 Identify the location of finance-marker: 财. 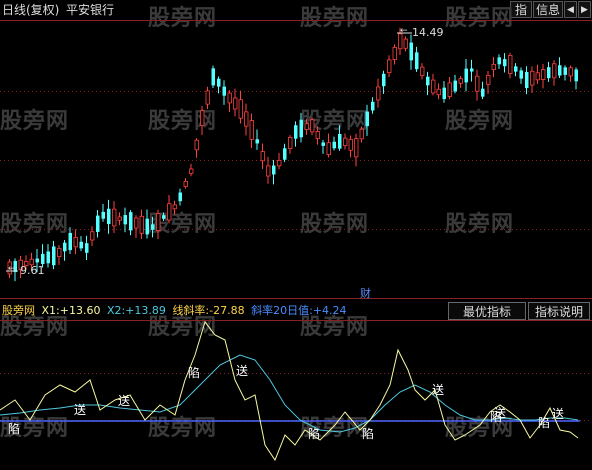
(365, 293).